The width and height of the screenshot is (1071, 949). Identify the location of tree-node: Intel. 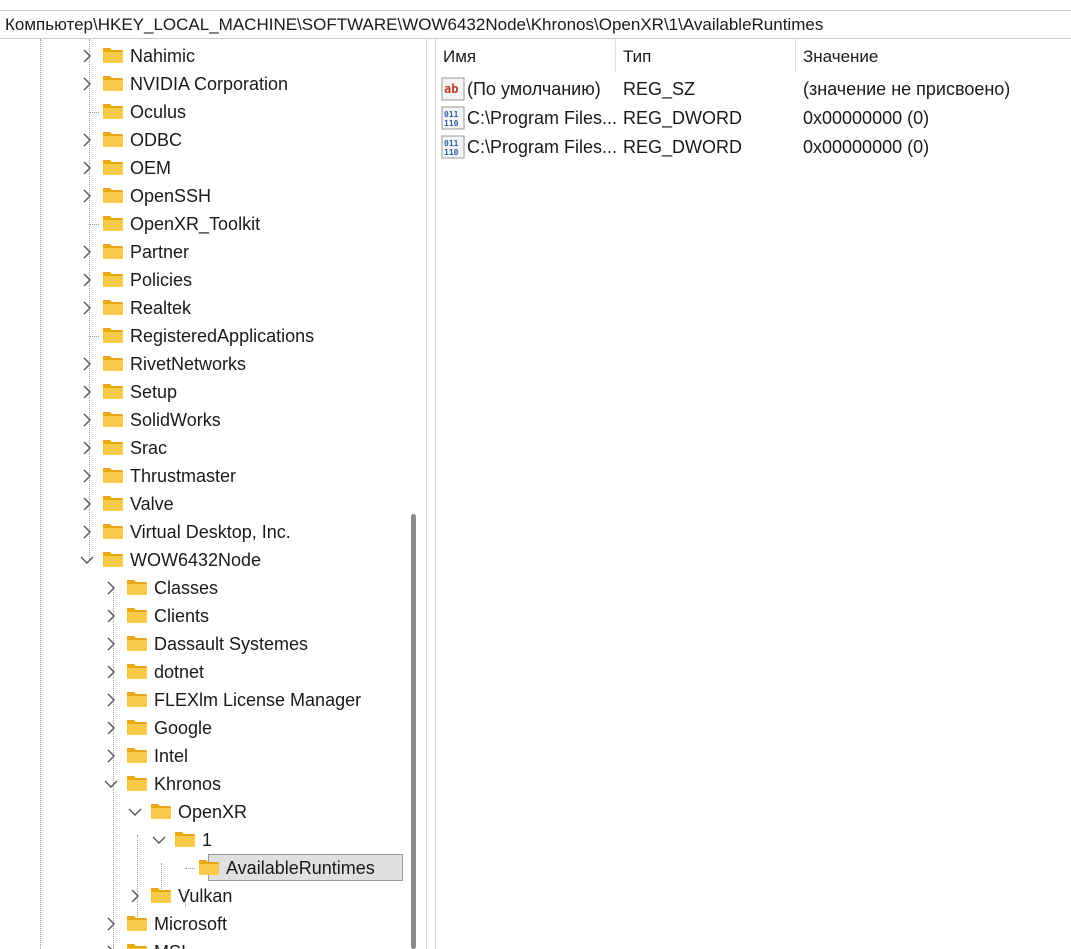
(202, 756).